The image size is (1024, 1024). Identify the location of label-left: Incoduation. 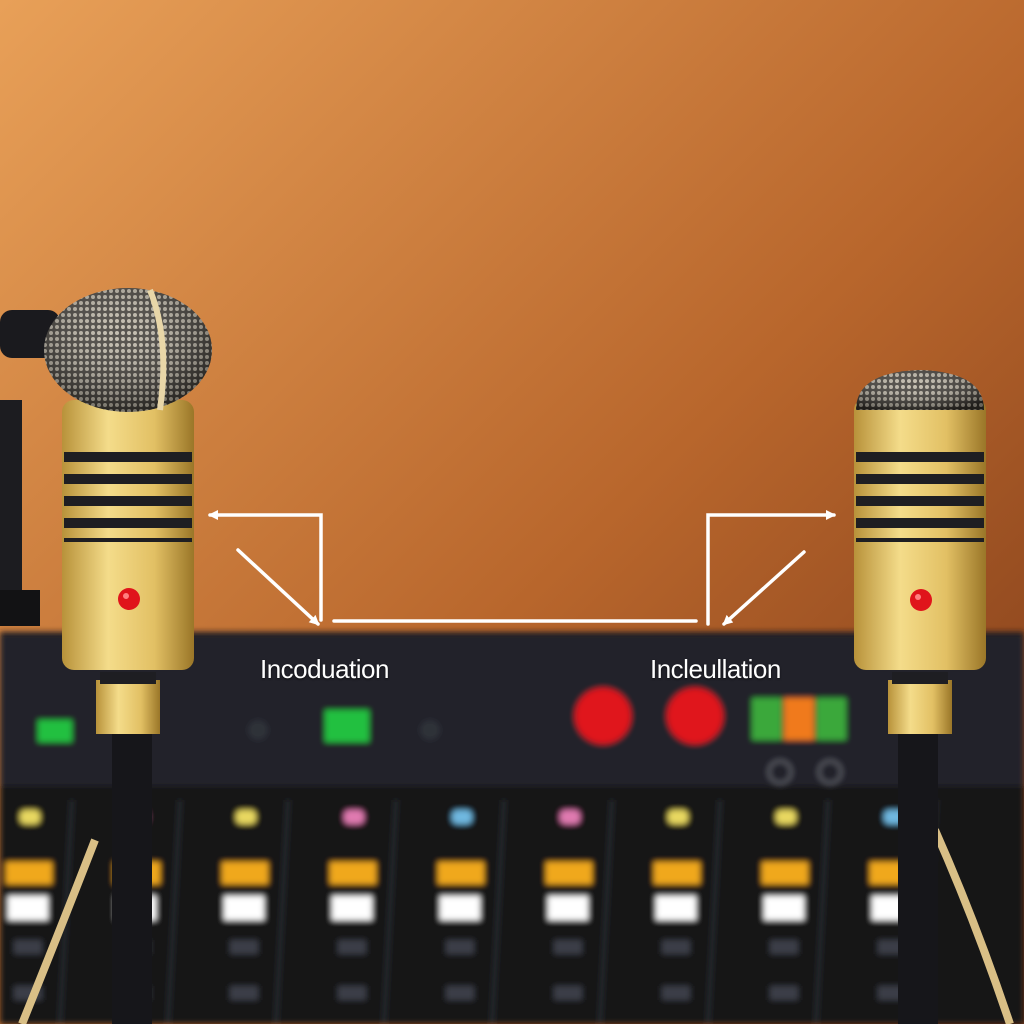
(324, 669).